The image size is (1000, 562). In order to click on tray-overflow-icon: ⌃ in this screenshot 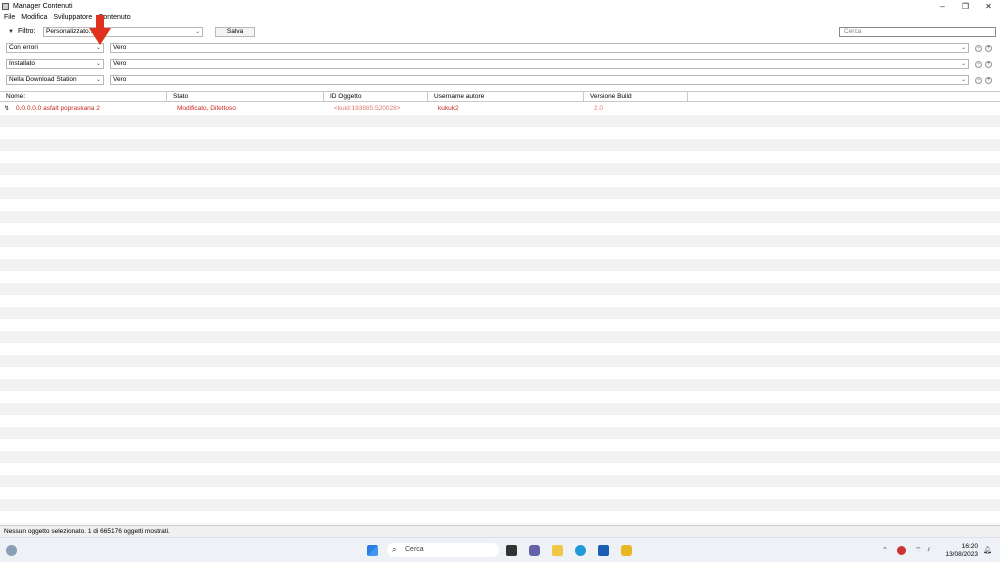, I will do `click(885, 550)`.